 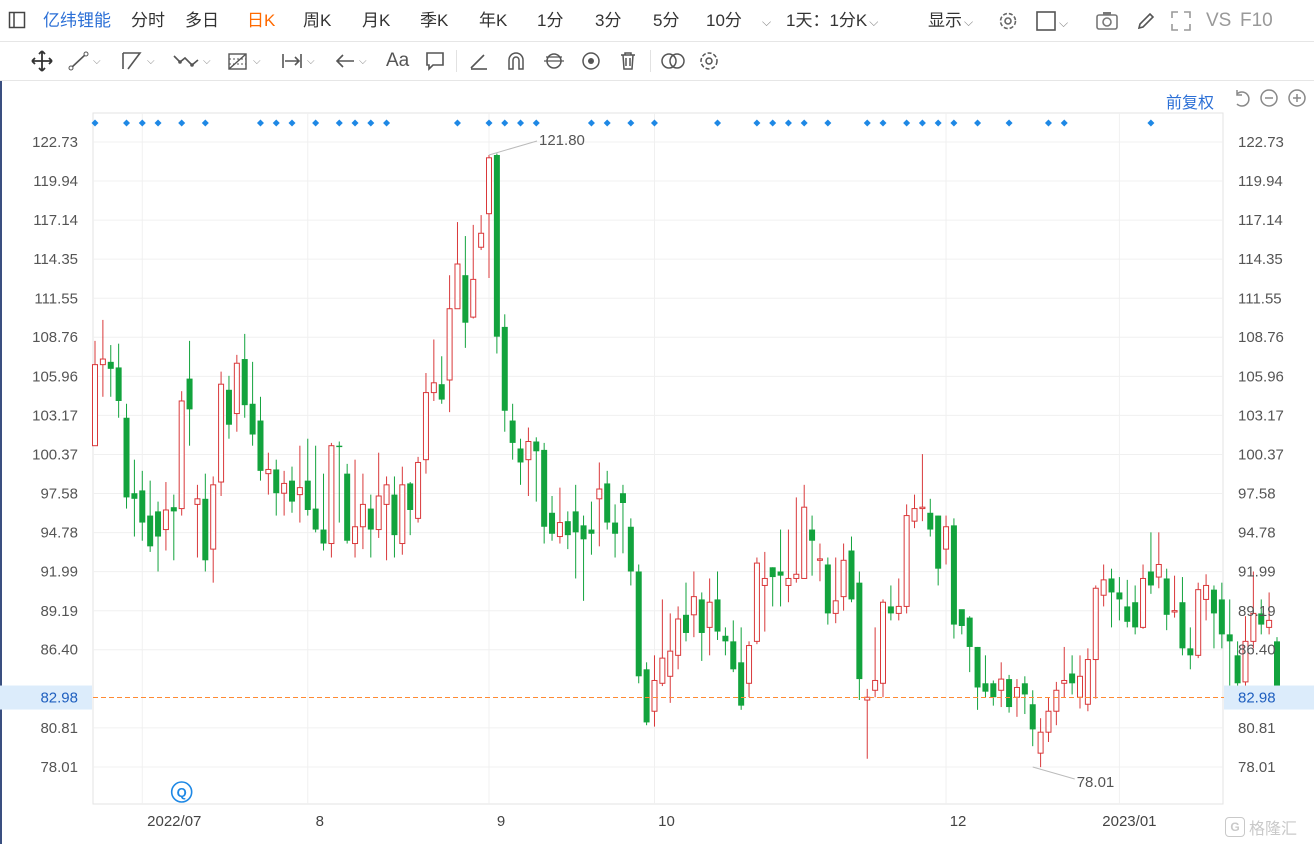 I want to click on period-tab-1: 多日, so click(x=202, y=20).